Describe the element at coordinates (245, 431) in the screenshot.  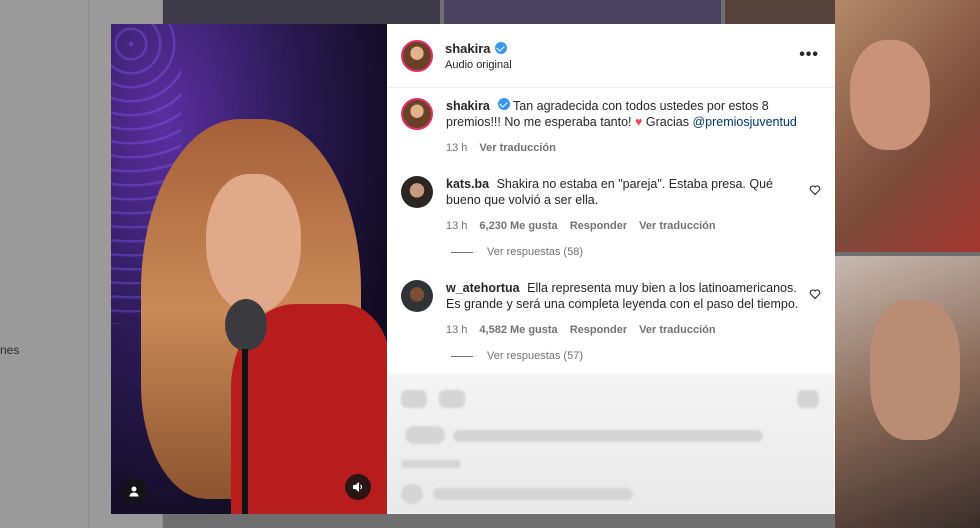
I see `microphone-stand` at that location.